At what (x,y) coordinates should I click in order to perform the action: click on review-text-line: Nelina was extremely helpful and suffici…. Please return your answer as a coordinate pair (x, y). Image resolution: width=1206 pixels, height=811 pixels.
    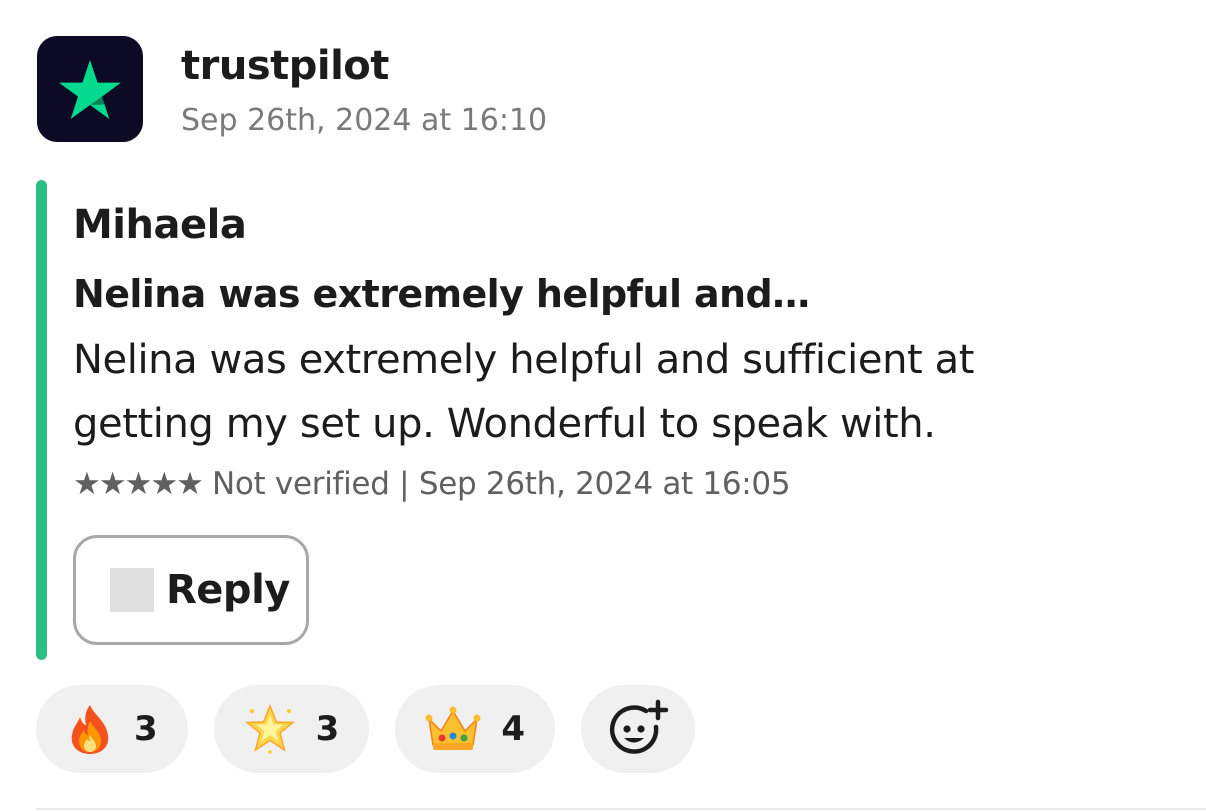
    Looking at the image, I should click on (524, 360).